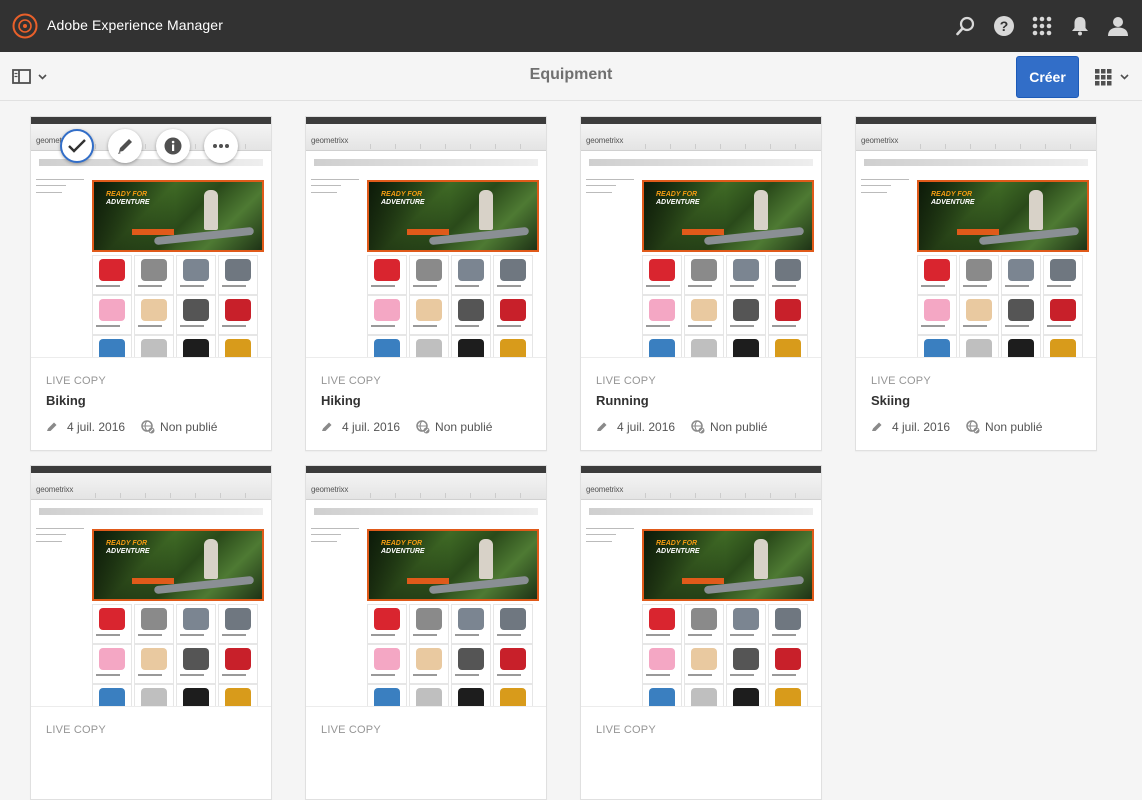 This screenshot has height=800, width=1142. I want to click on check-quick-action, so click(77, 146).